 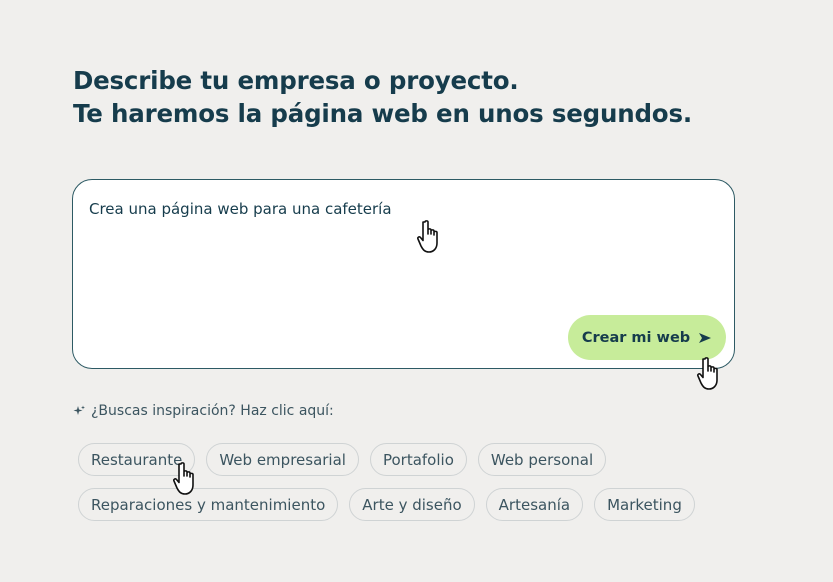 What do you see at coordinates (240, 209) in the screenshot?
I see `prompt-input-text: Crea una página web para una cafetería` at bounding box center [240, 209].